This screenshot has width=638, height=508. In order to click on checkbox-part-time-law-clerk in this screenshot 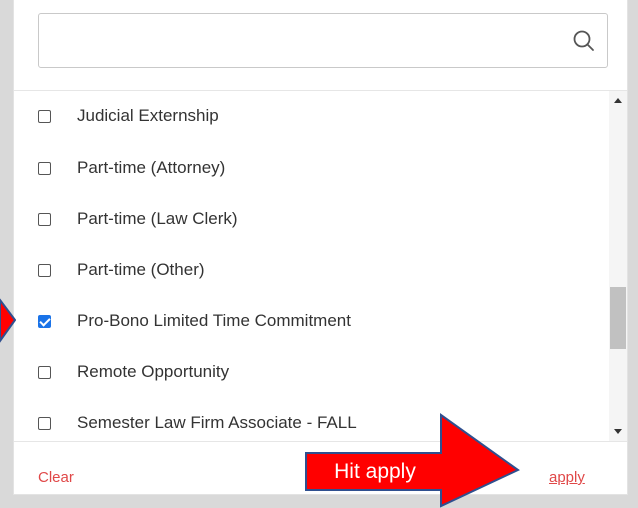, I will do `click(44, 219)`.